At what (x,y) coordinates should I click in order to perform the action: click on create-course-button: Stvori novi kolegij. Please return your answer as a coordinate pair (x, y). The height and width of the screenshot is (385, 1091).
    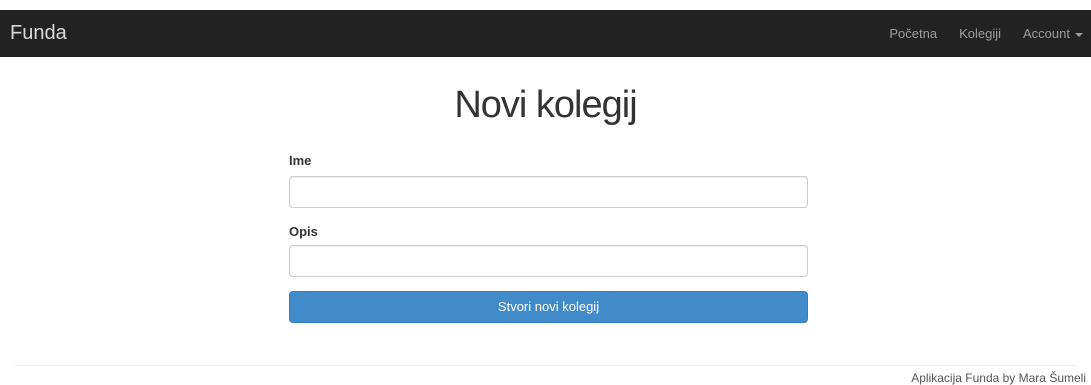
    Looking at the image, I should click on (548, 307).